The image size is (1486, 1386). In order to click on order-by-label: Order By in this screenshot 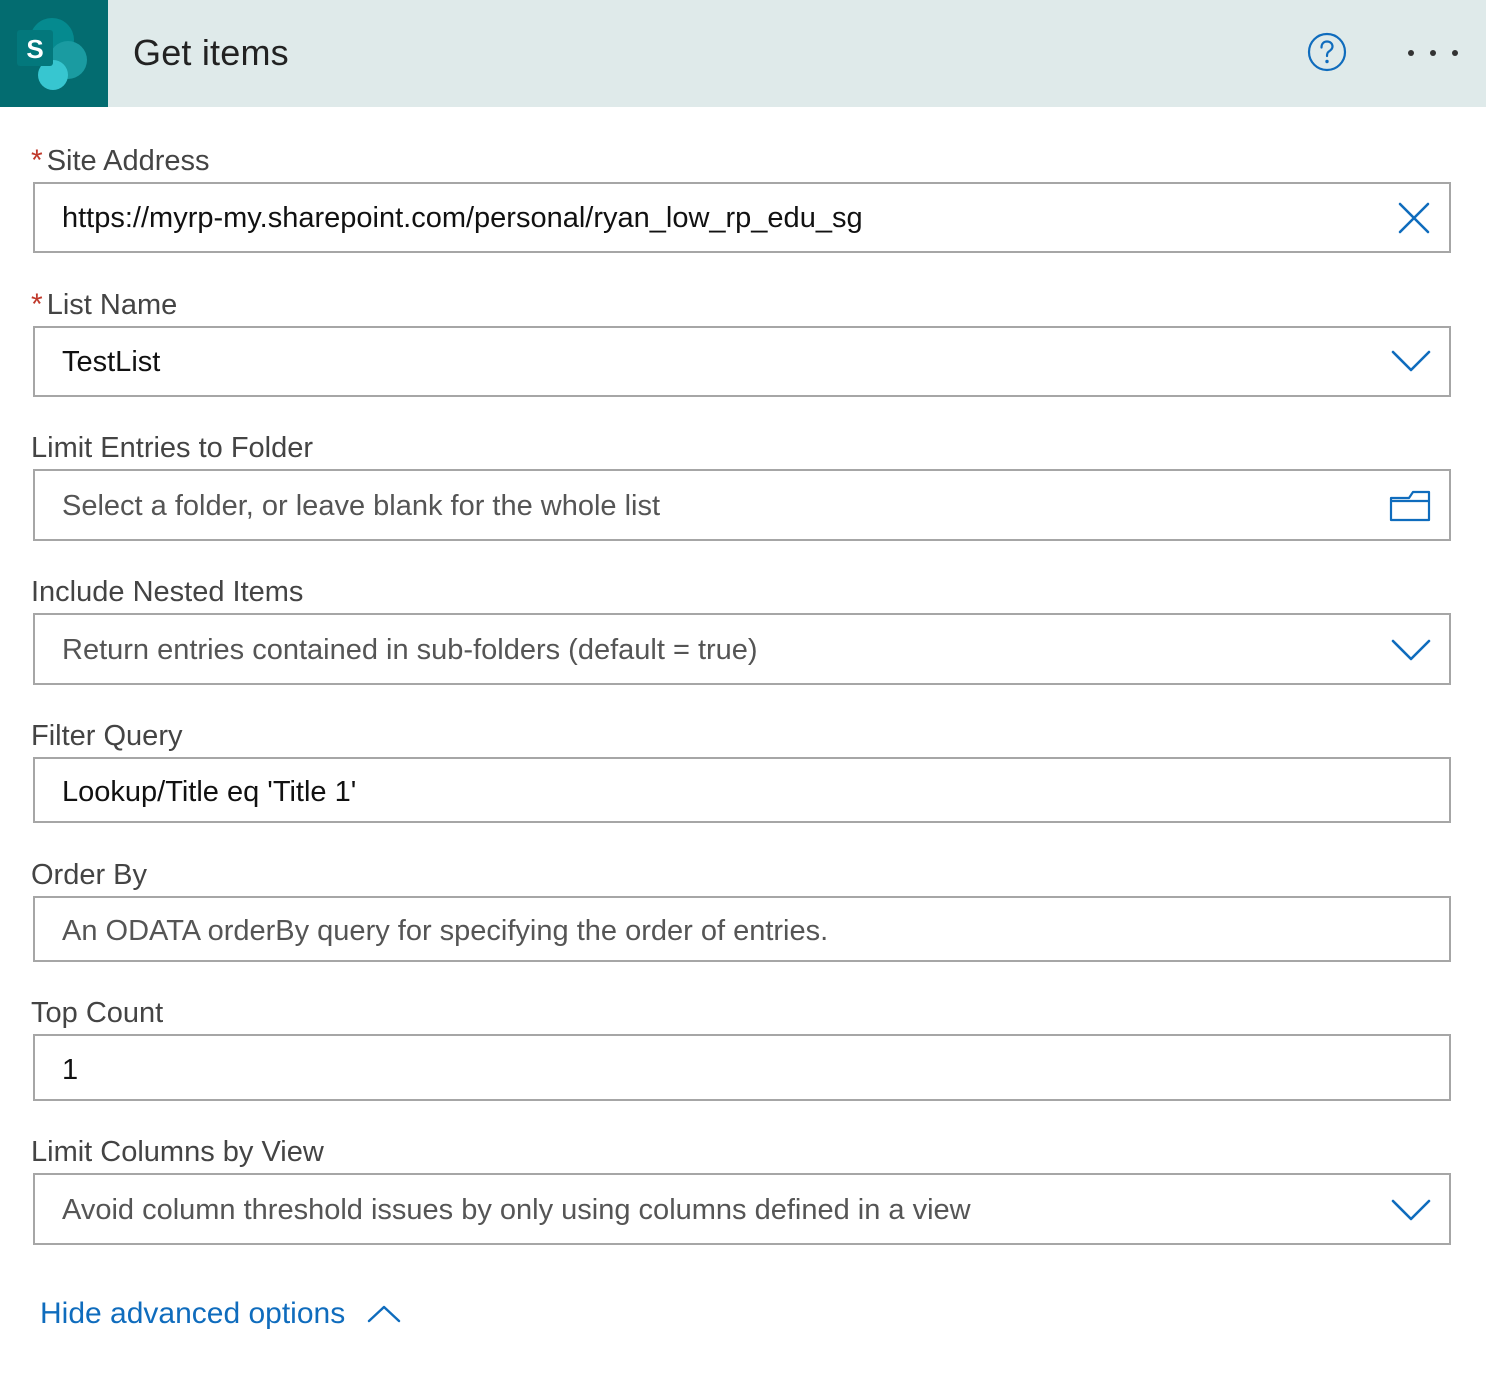, I will do `click(89, 875)`.